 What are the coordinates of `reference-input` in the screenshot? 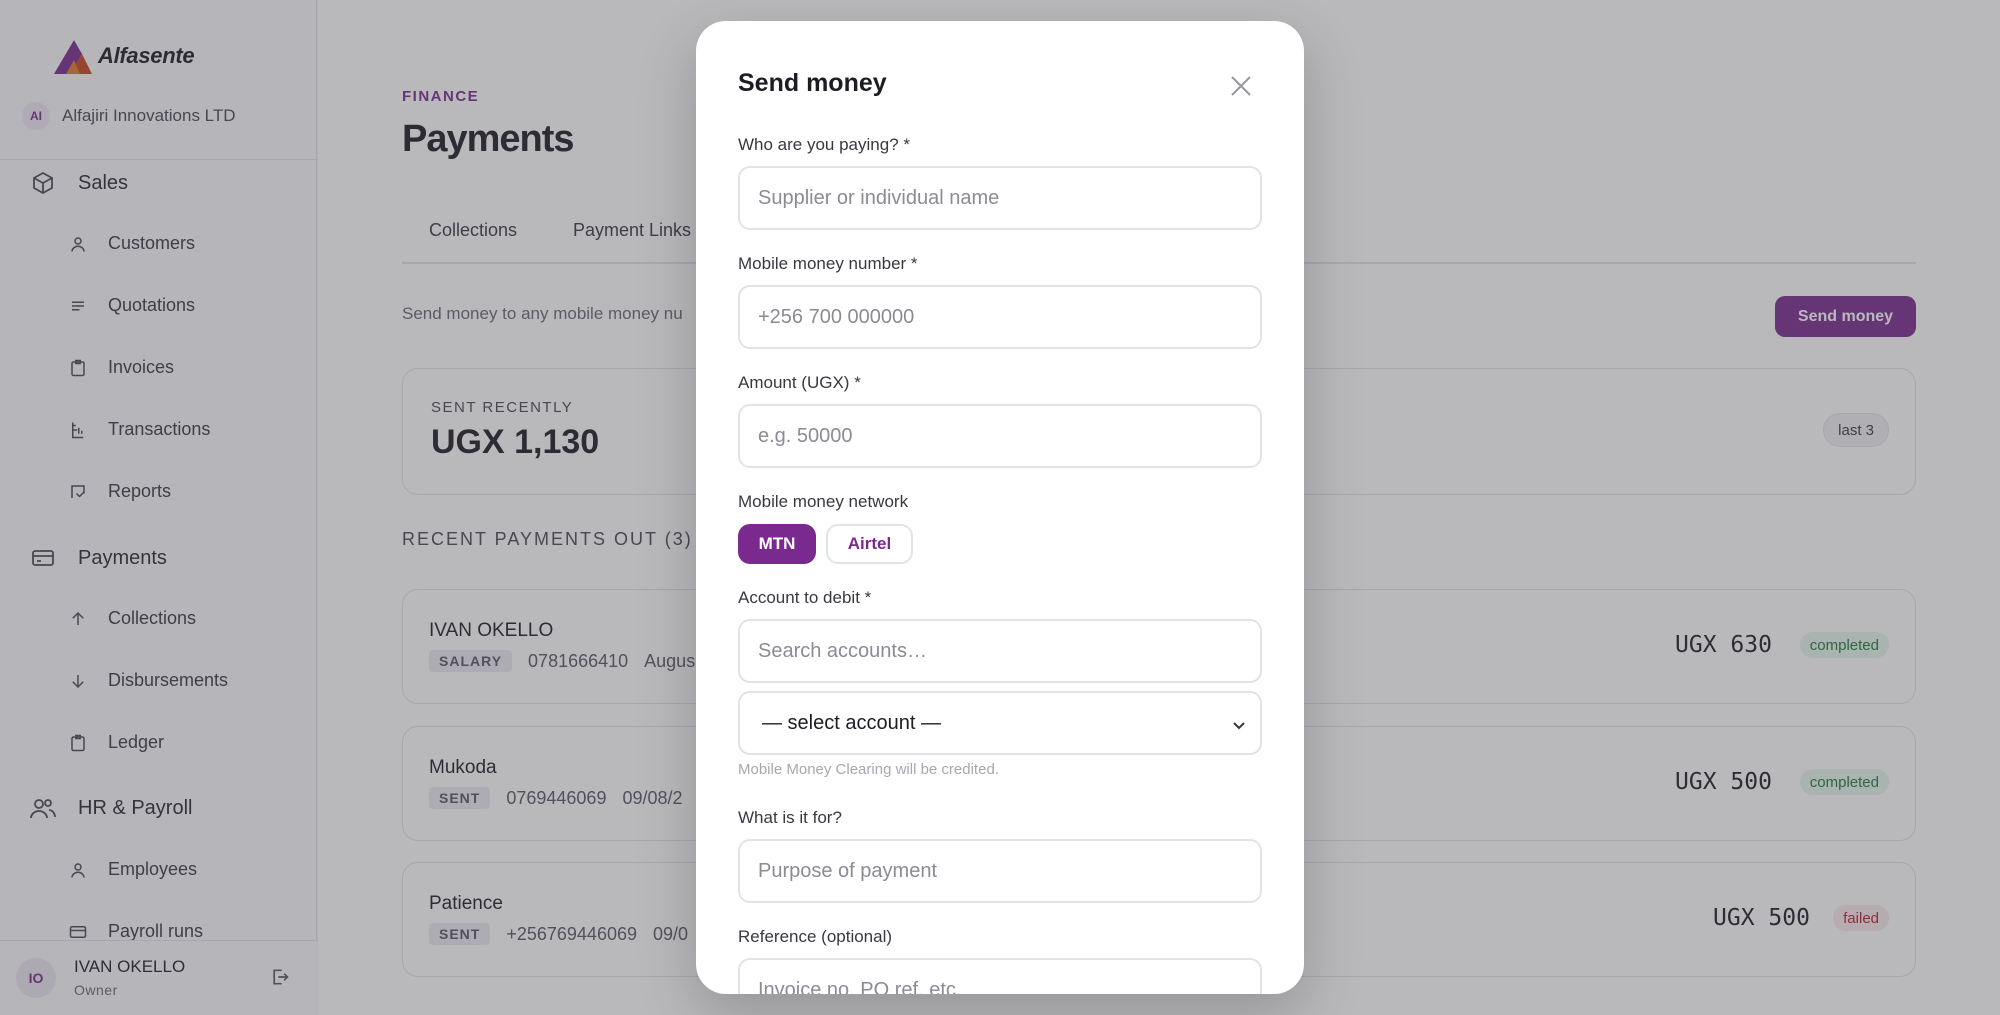 It's located at (1000, 976).